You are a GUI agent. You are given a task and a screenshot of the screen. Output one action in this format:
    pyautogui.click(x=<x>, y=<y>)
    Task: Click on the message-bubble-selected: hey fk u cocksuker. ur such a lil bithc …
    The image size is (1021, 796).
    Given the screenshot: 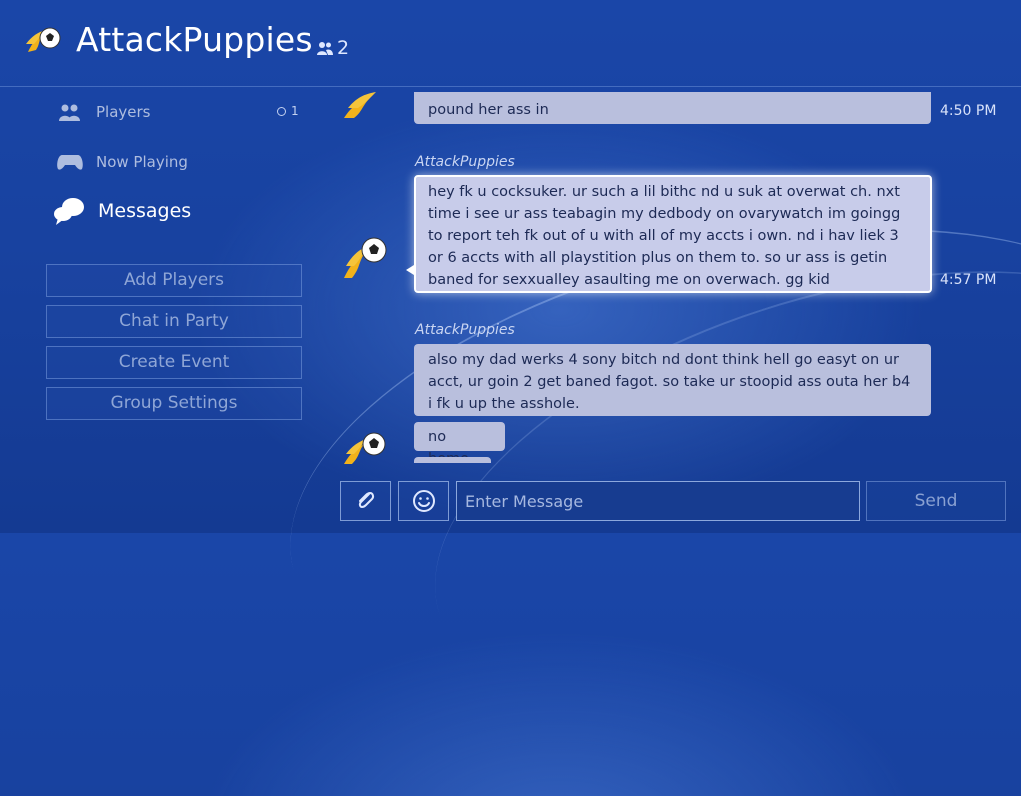 What is the action you would take?
    pyautogui.click(x=673, y=234)
    